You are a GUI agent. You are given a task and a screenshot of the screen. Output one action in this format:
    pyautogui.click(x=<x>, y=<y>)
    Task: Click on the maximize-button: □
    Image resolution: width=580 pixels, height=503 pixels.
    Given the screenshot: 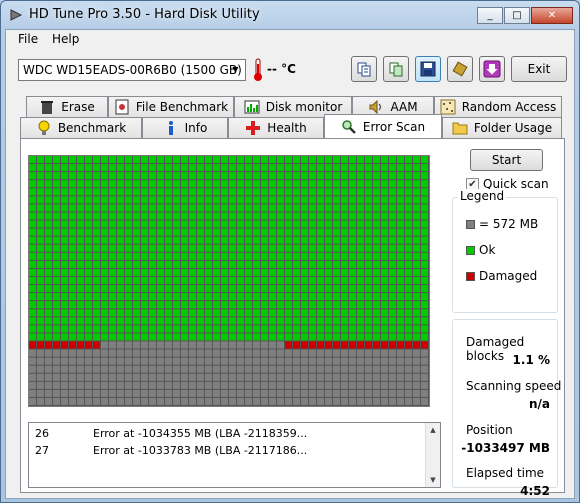 What is the action you would take?
    pyautogui.click(x=517, y=15)
    